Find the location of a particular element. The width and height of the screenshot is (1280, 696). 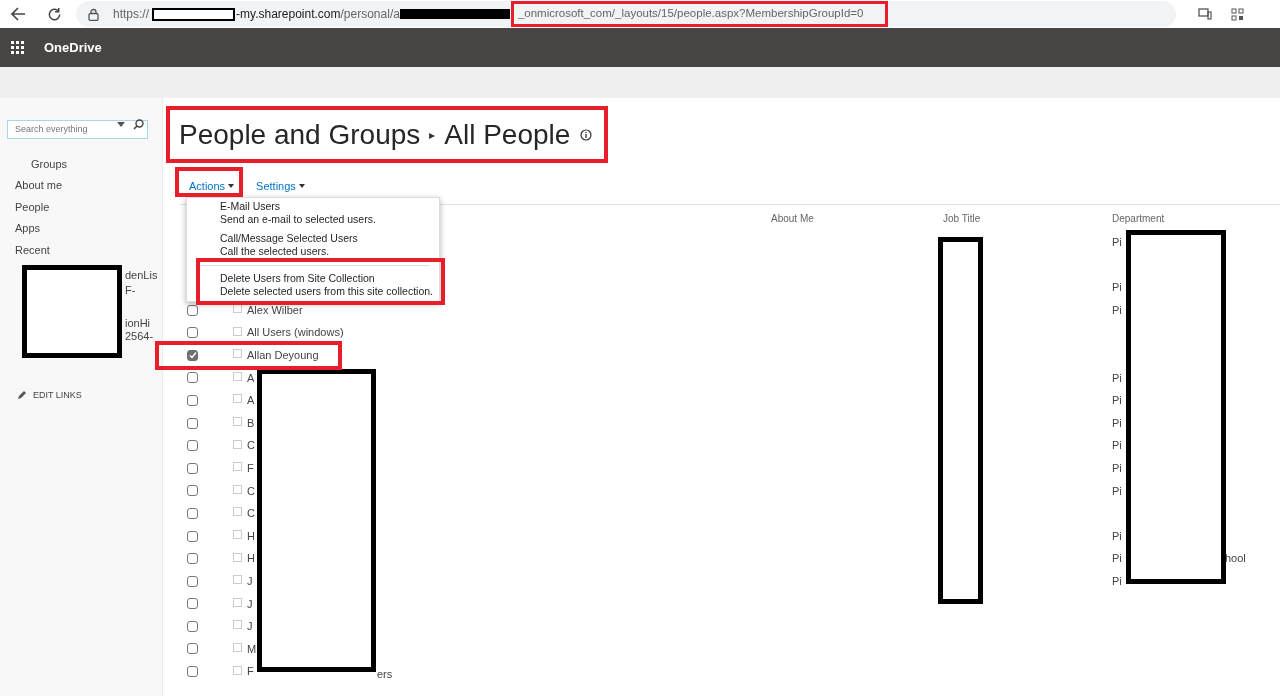

info-icon is located at coordinates (586, 135).